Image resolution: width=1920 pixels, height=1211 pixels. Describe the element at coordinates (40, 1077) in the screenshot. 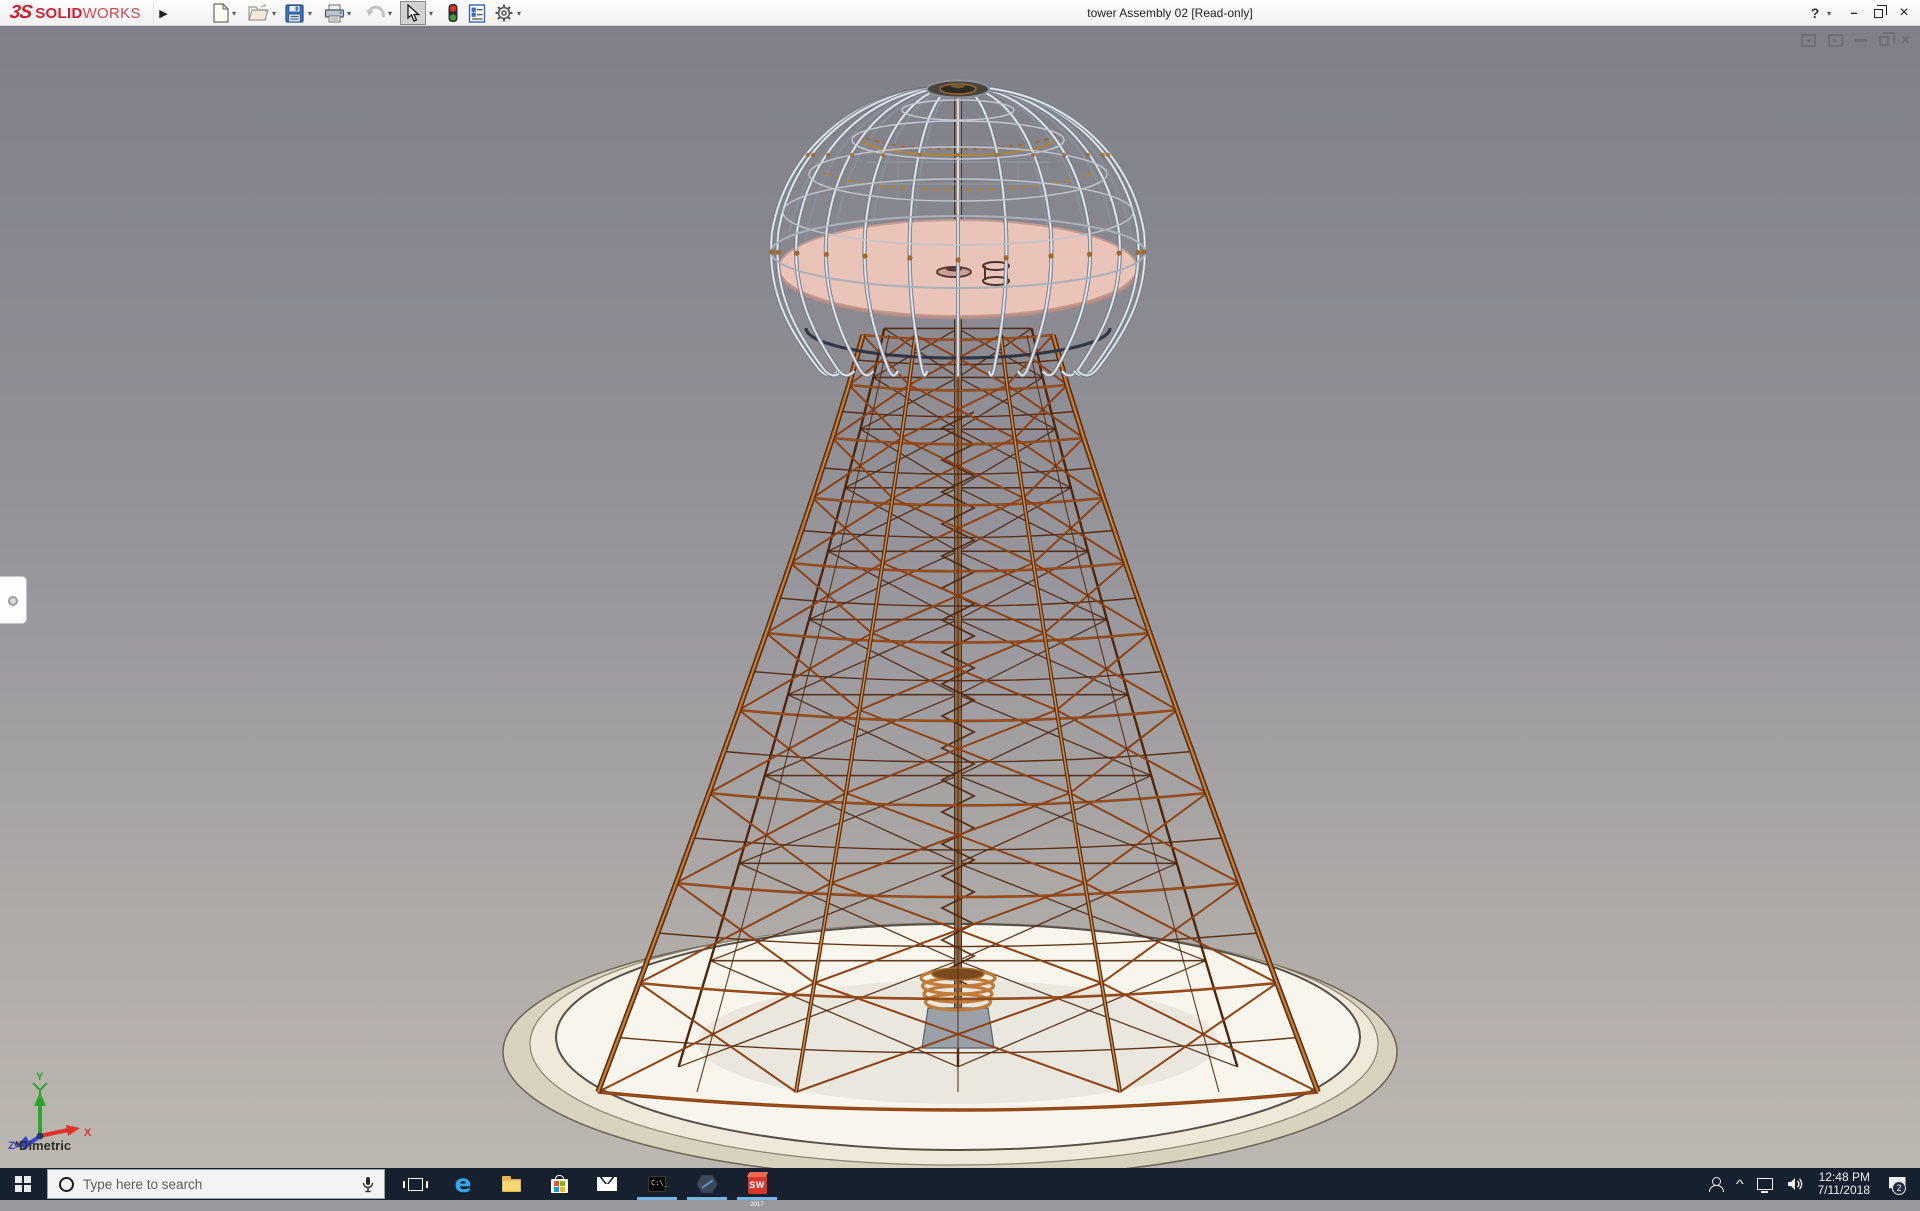

I see `triad-y-label: Y` at that location.